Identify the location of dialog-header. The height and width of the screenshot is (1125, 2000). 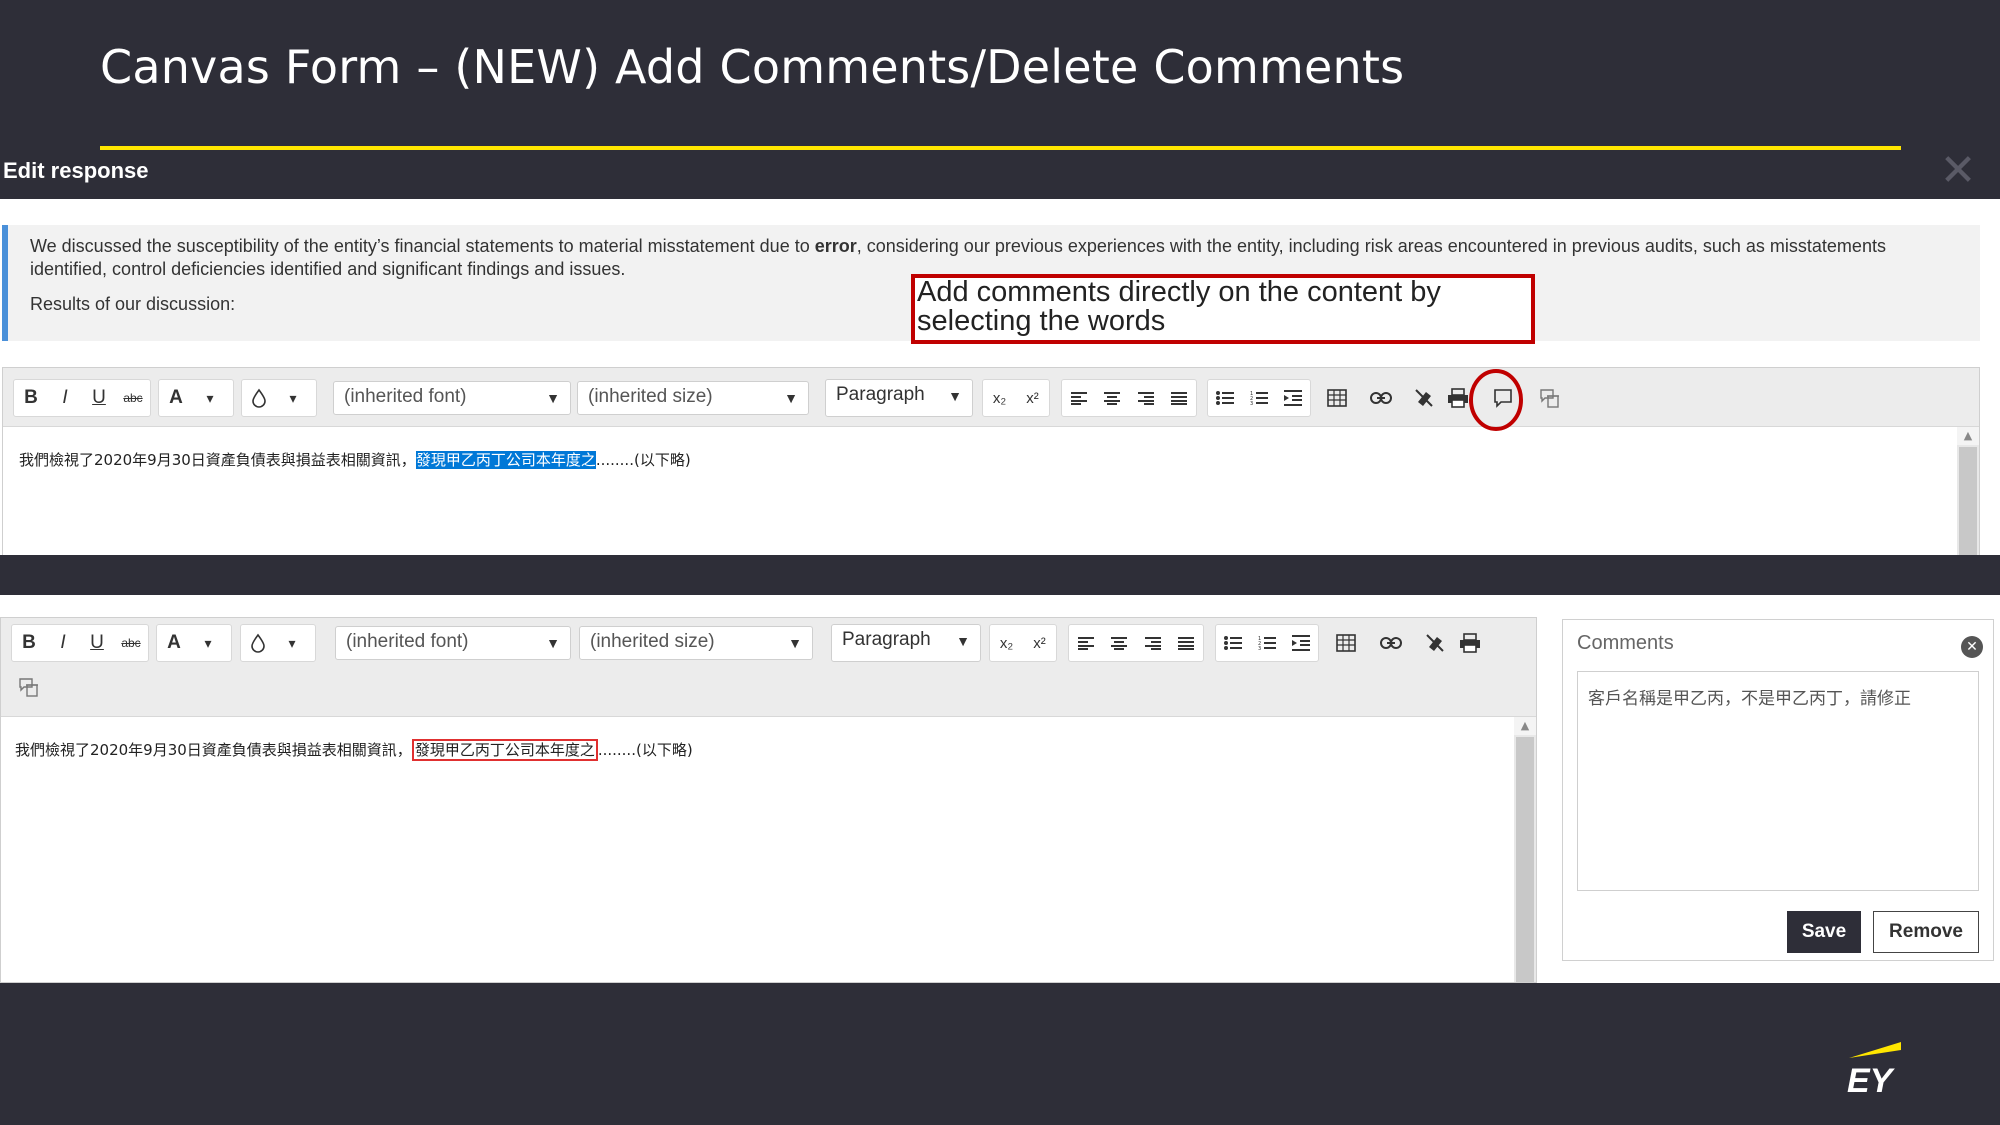
(1000, 174).